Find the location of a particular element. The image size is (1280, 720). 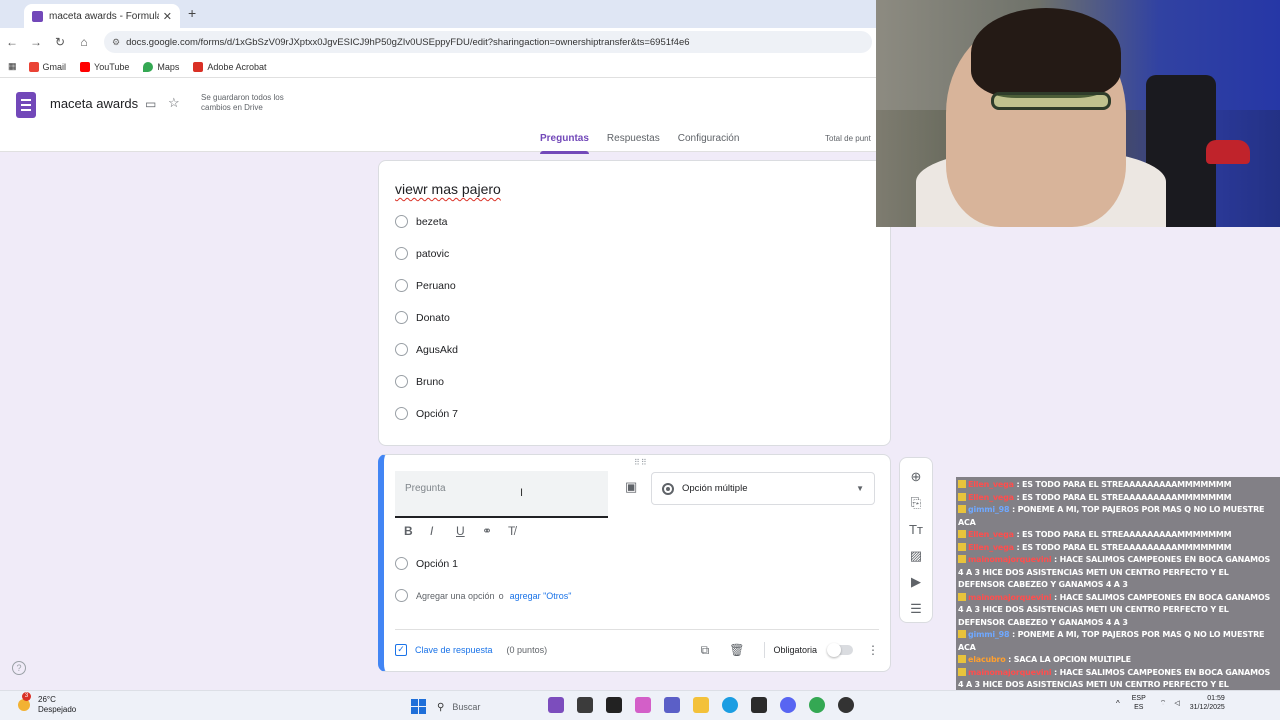

tab-configuracion: Configuración is located at coordinates (709, 140).